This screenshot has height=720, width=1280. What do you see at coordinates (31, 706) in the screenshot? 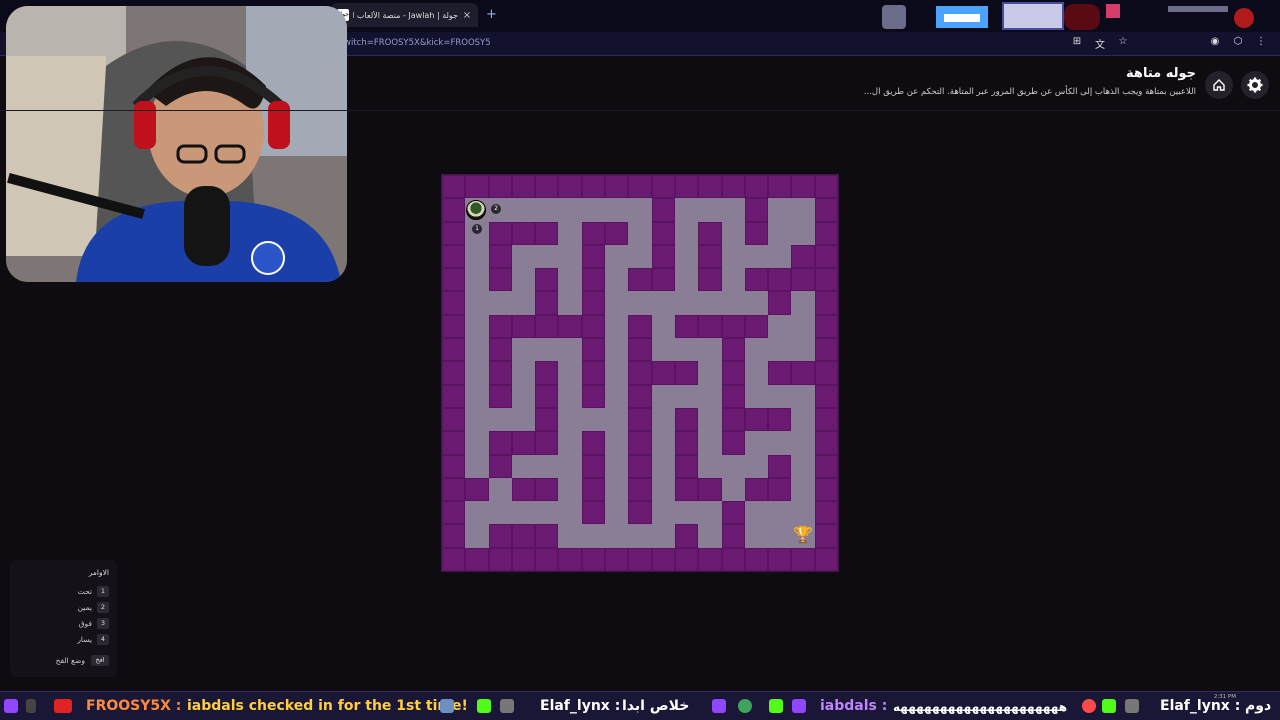
I see `sword-icon` at bounding box center [31, 706].